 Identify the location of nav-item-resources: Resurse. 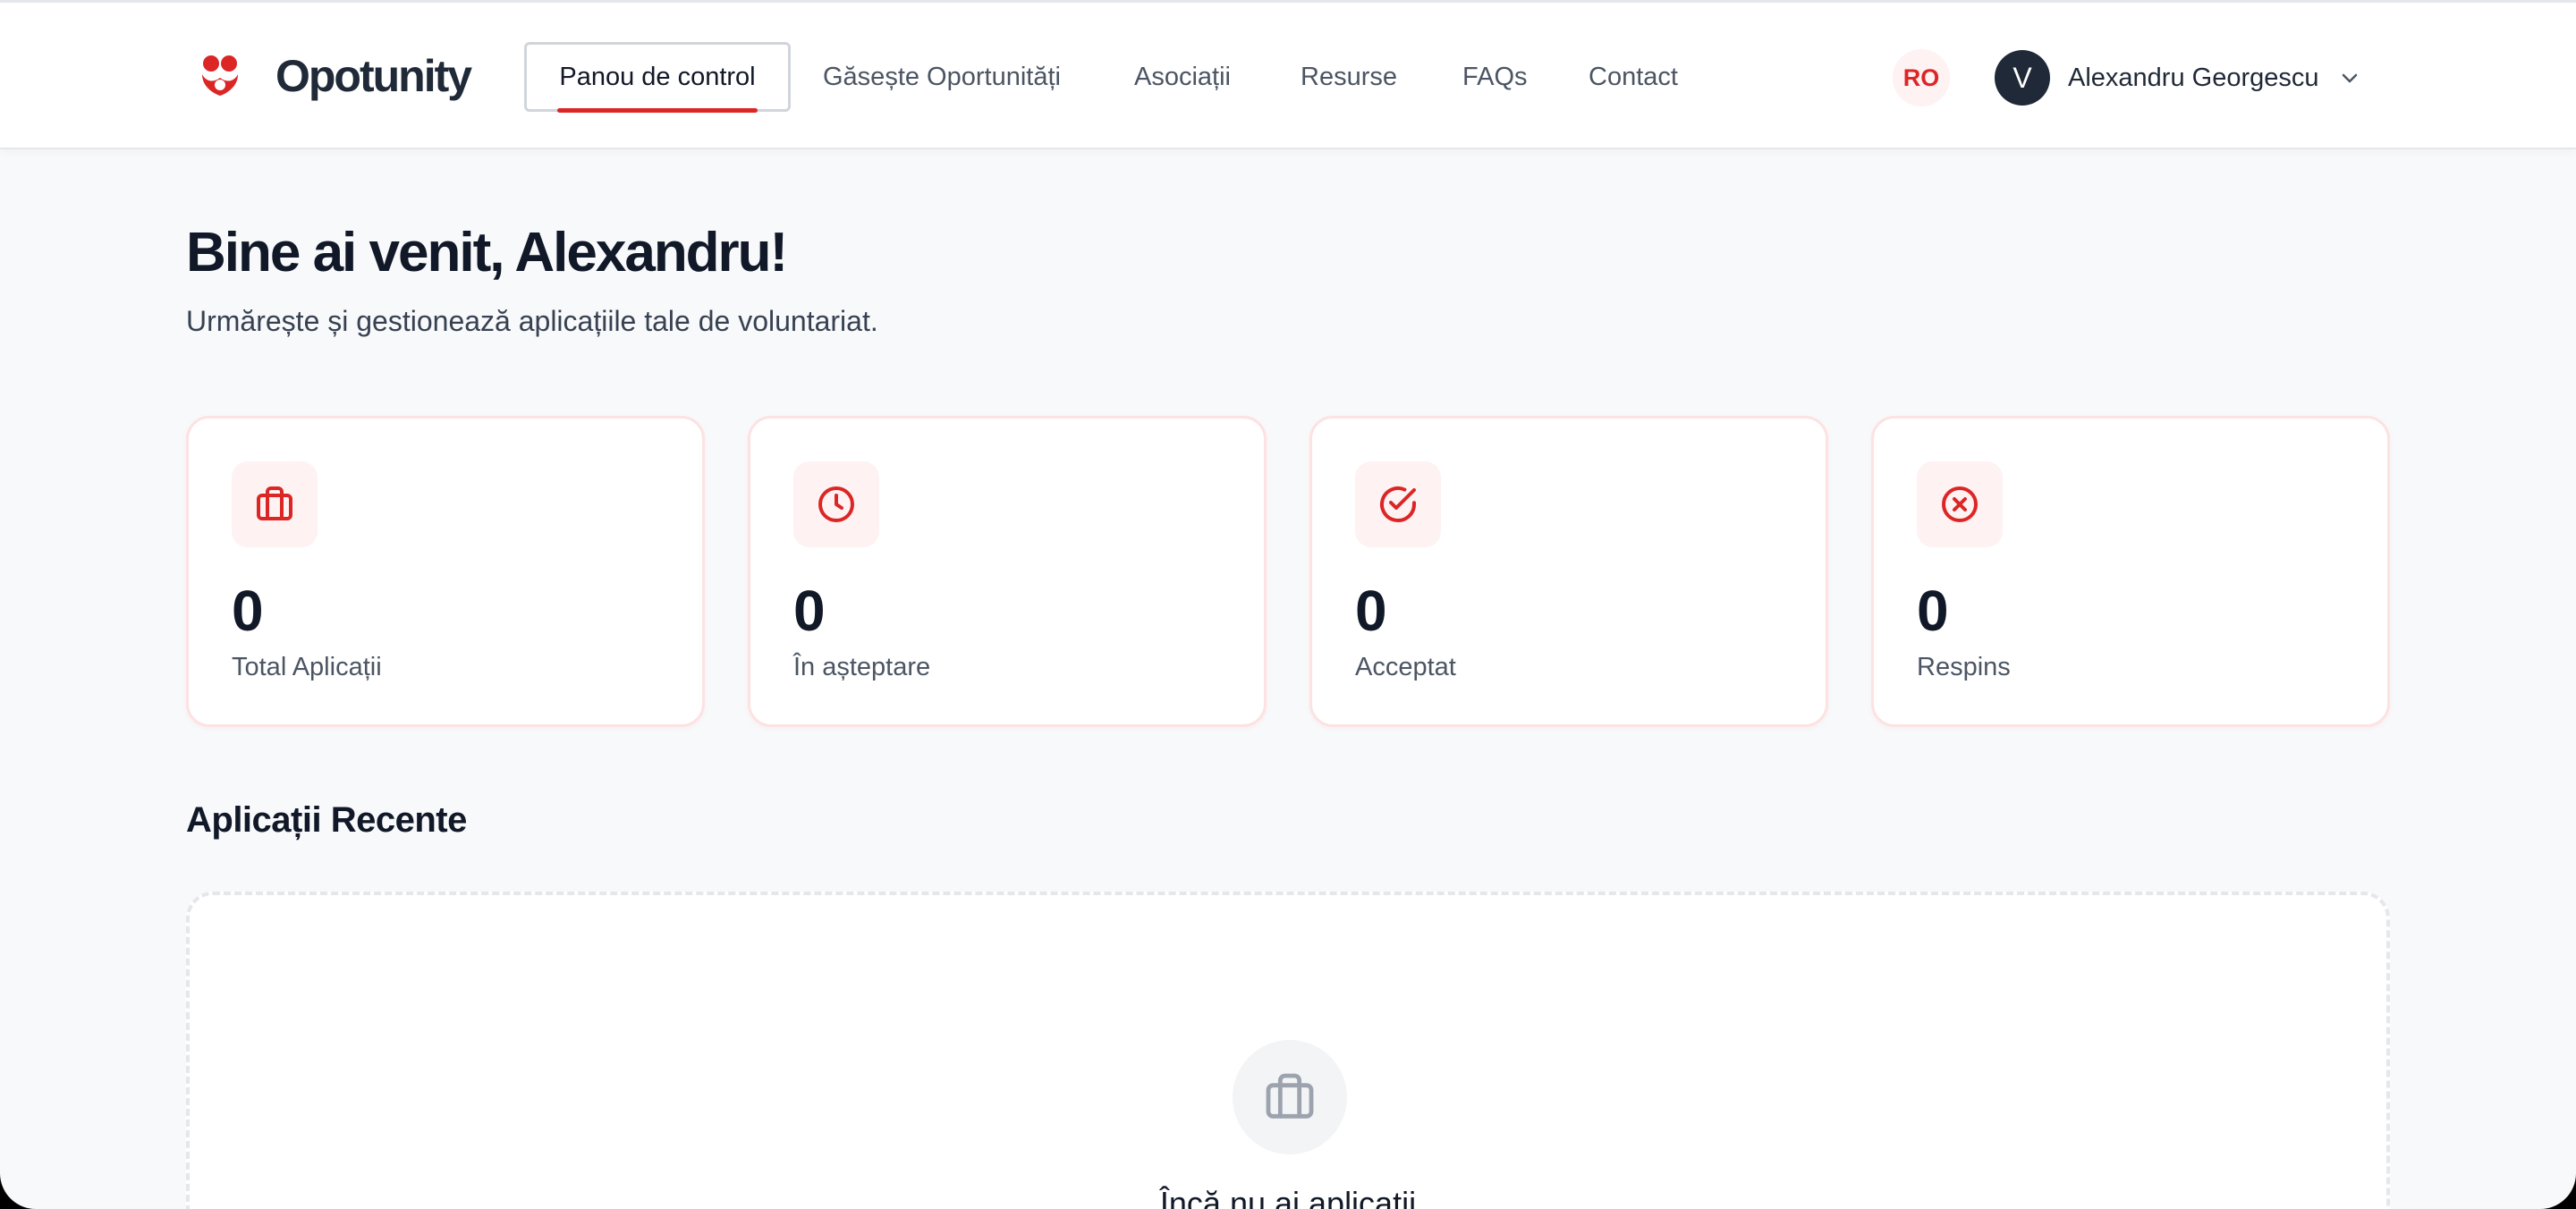
(1349, 77).